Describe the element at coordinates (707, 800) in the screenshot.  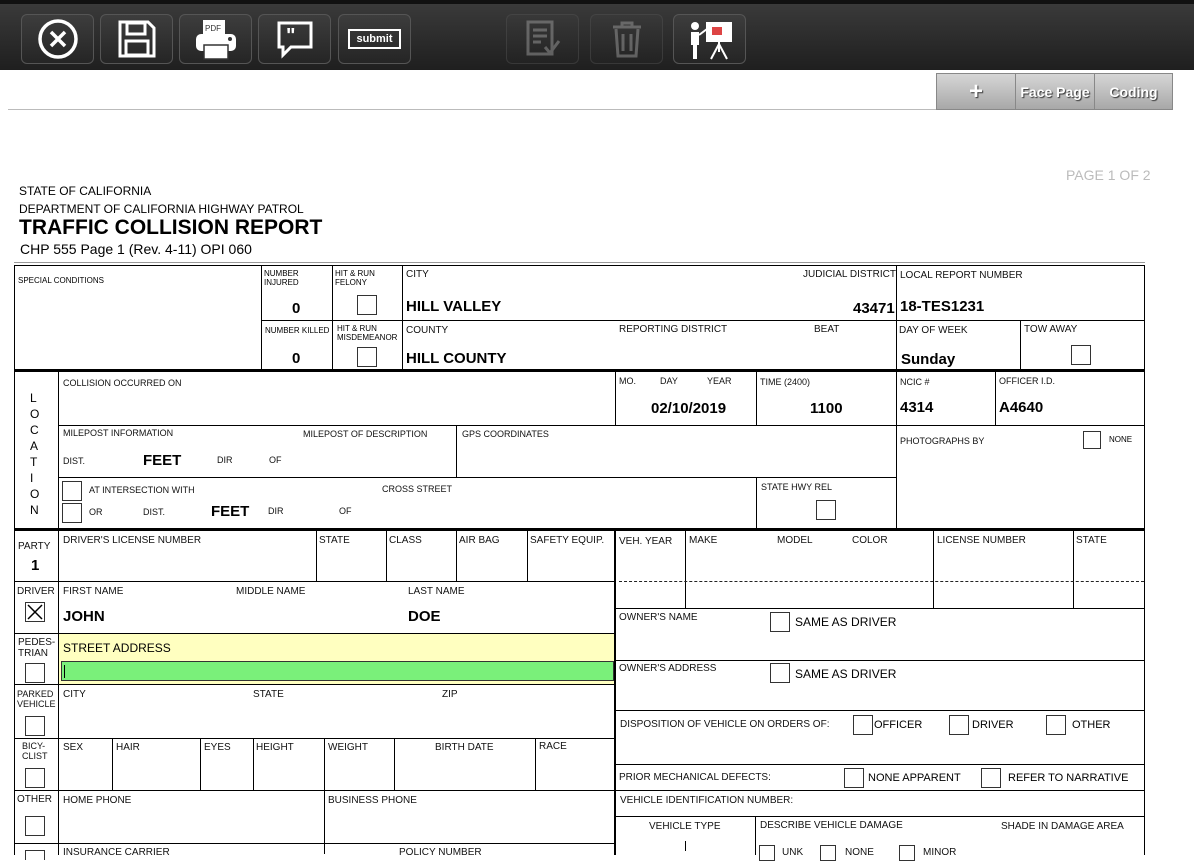
I see `vin-label: VEHICLE IDENTIFICATION NUMBER:` at that location.